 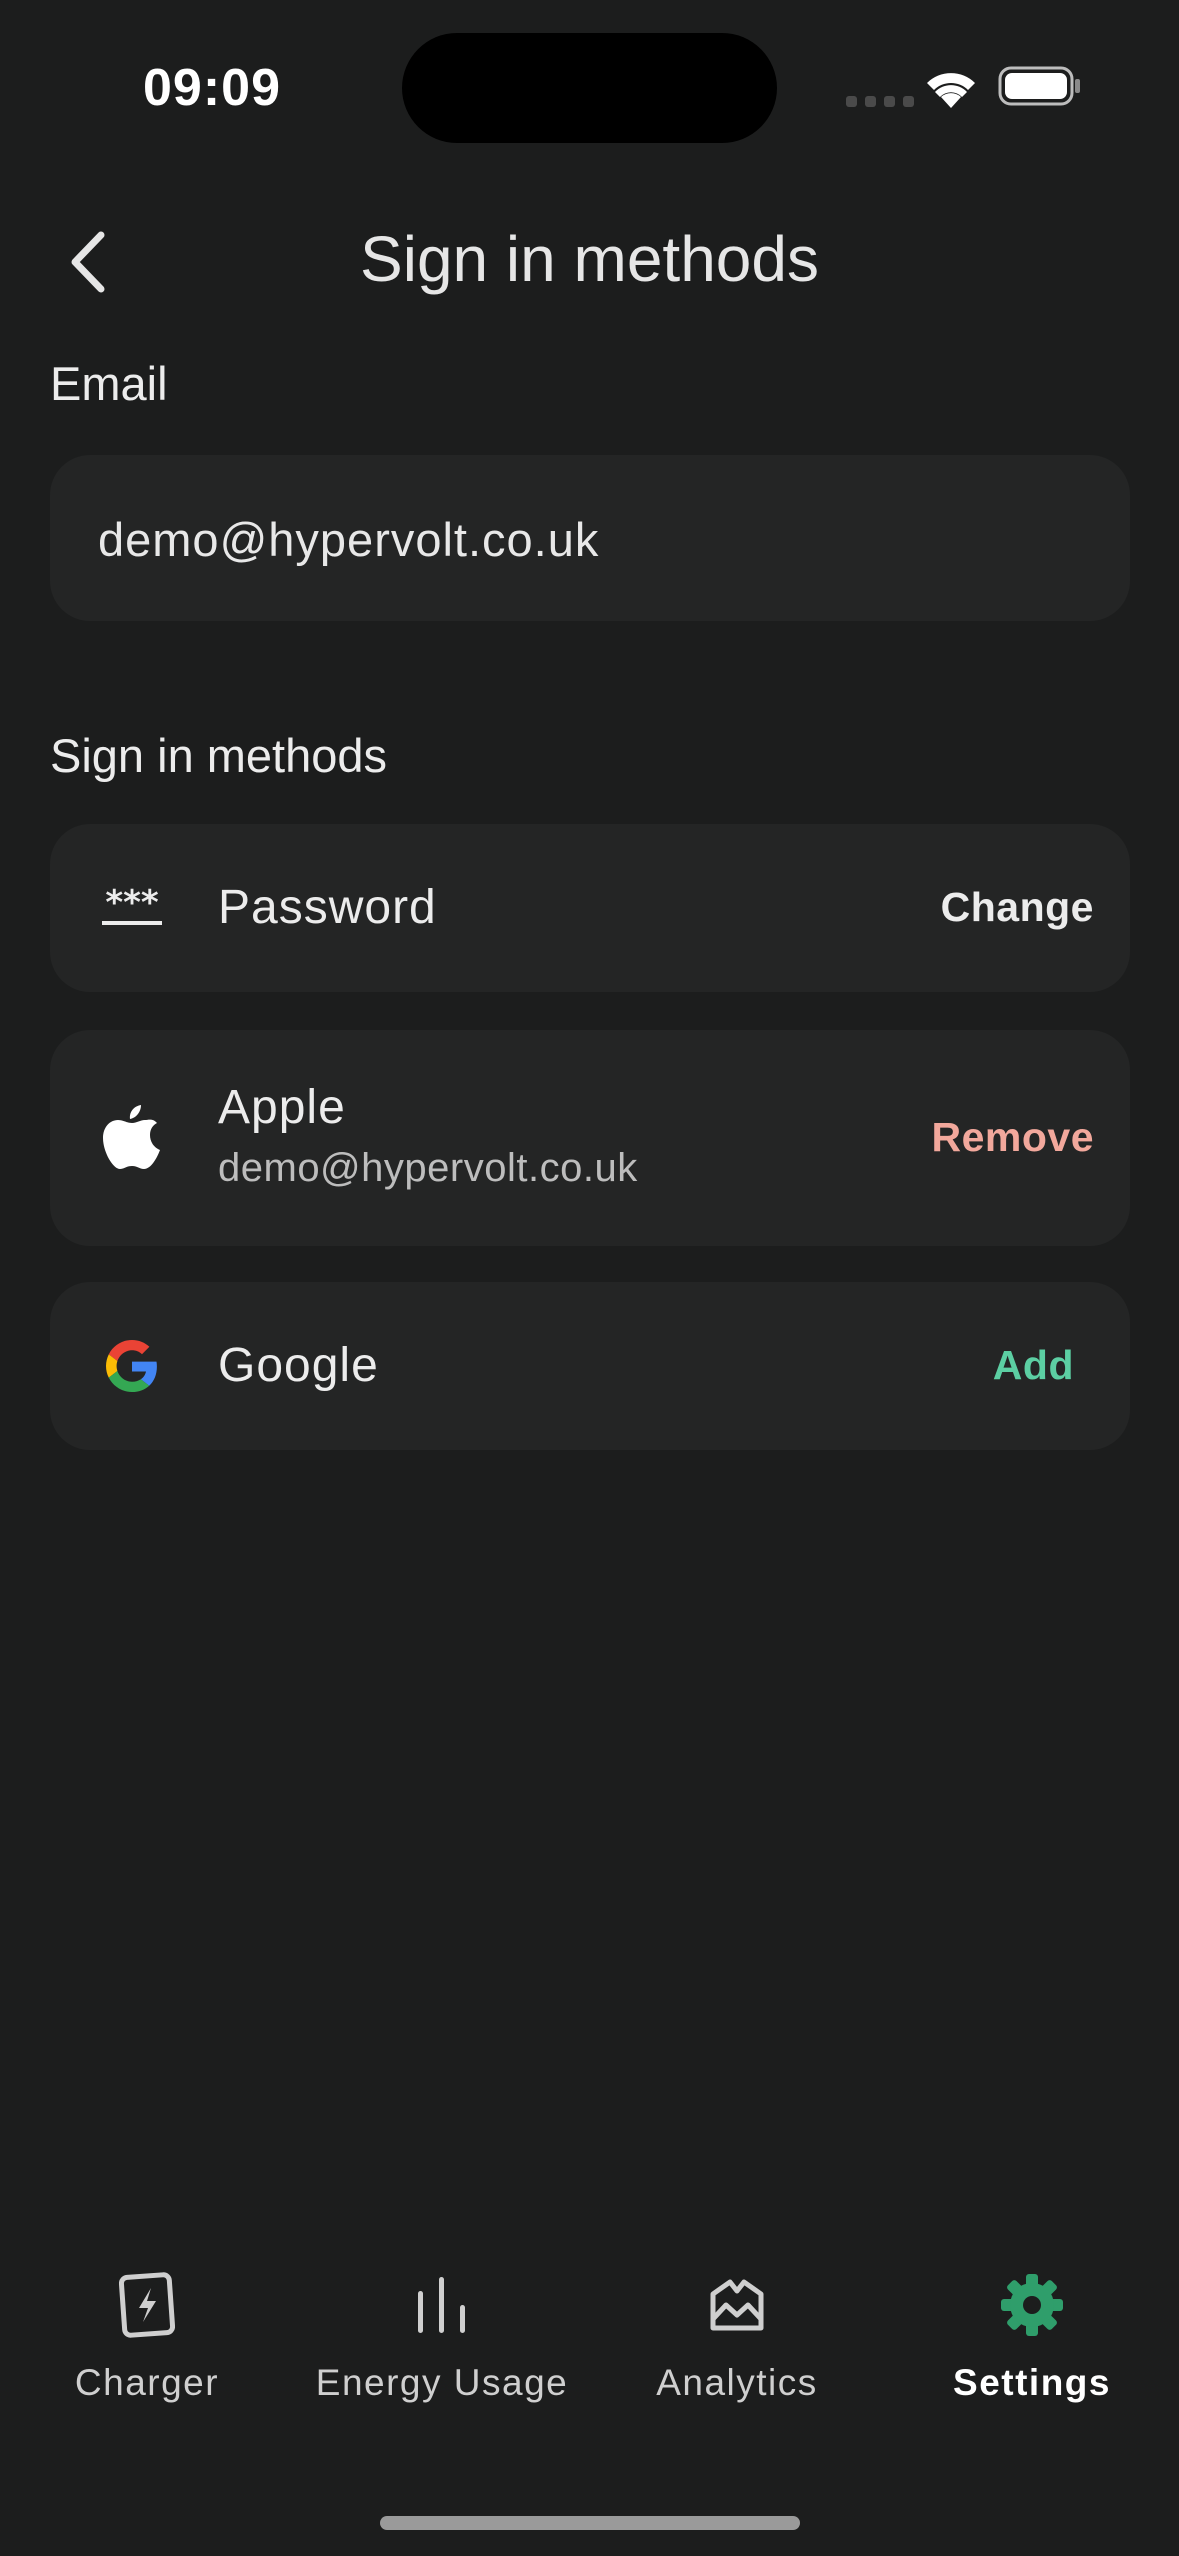 I want to click on change-password-button: Change, so click(x=1017, y=907).